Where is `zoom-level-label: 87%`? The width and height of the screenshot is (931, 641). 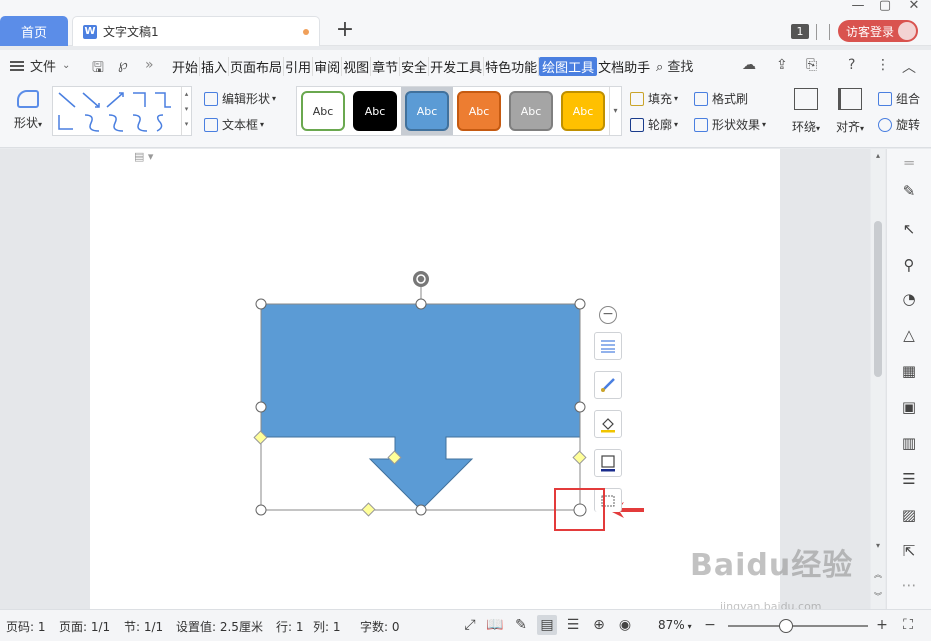 zoom-level-label: 87% is located at coordinates (671, 625).